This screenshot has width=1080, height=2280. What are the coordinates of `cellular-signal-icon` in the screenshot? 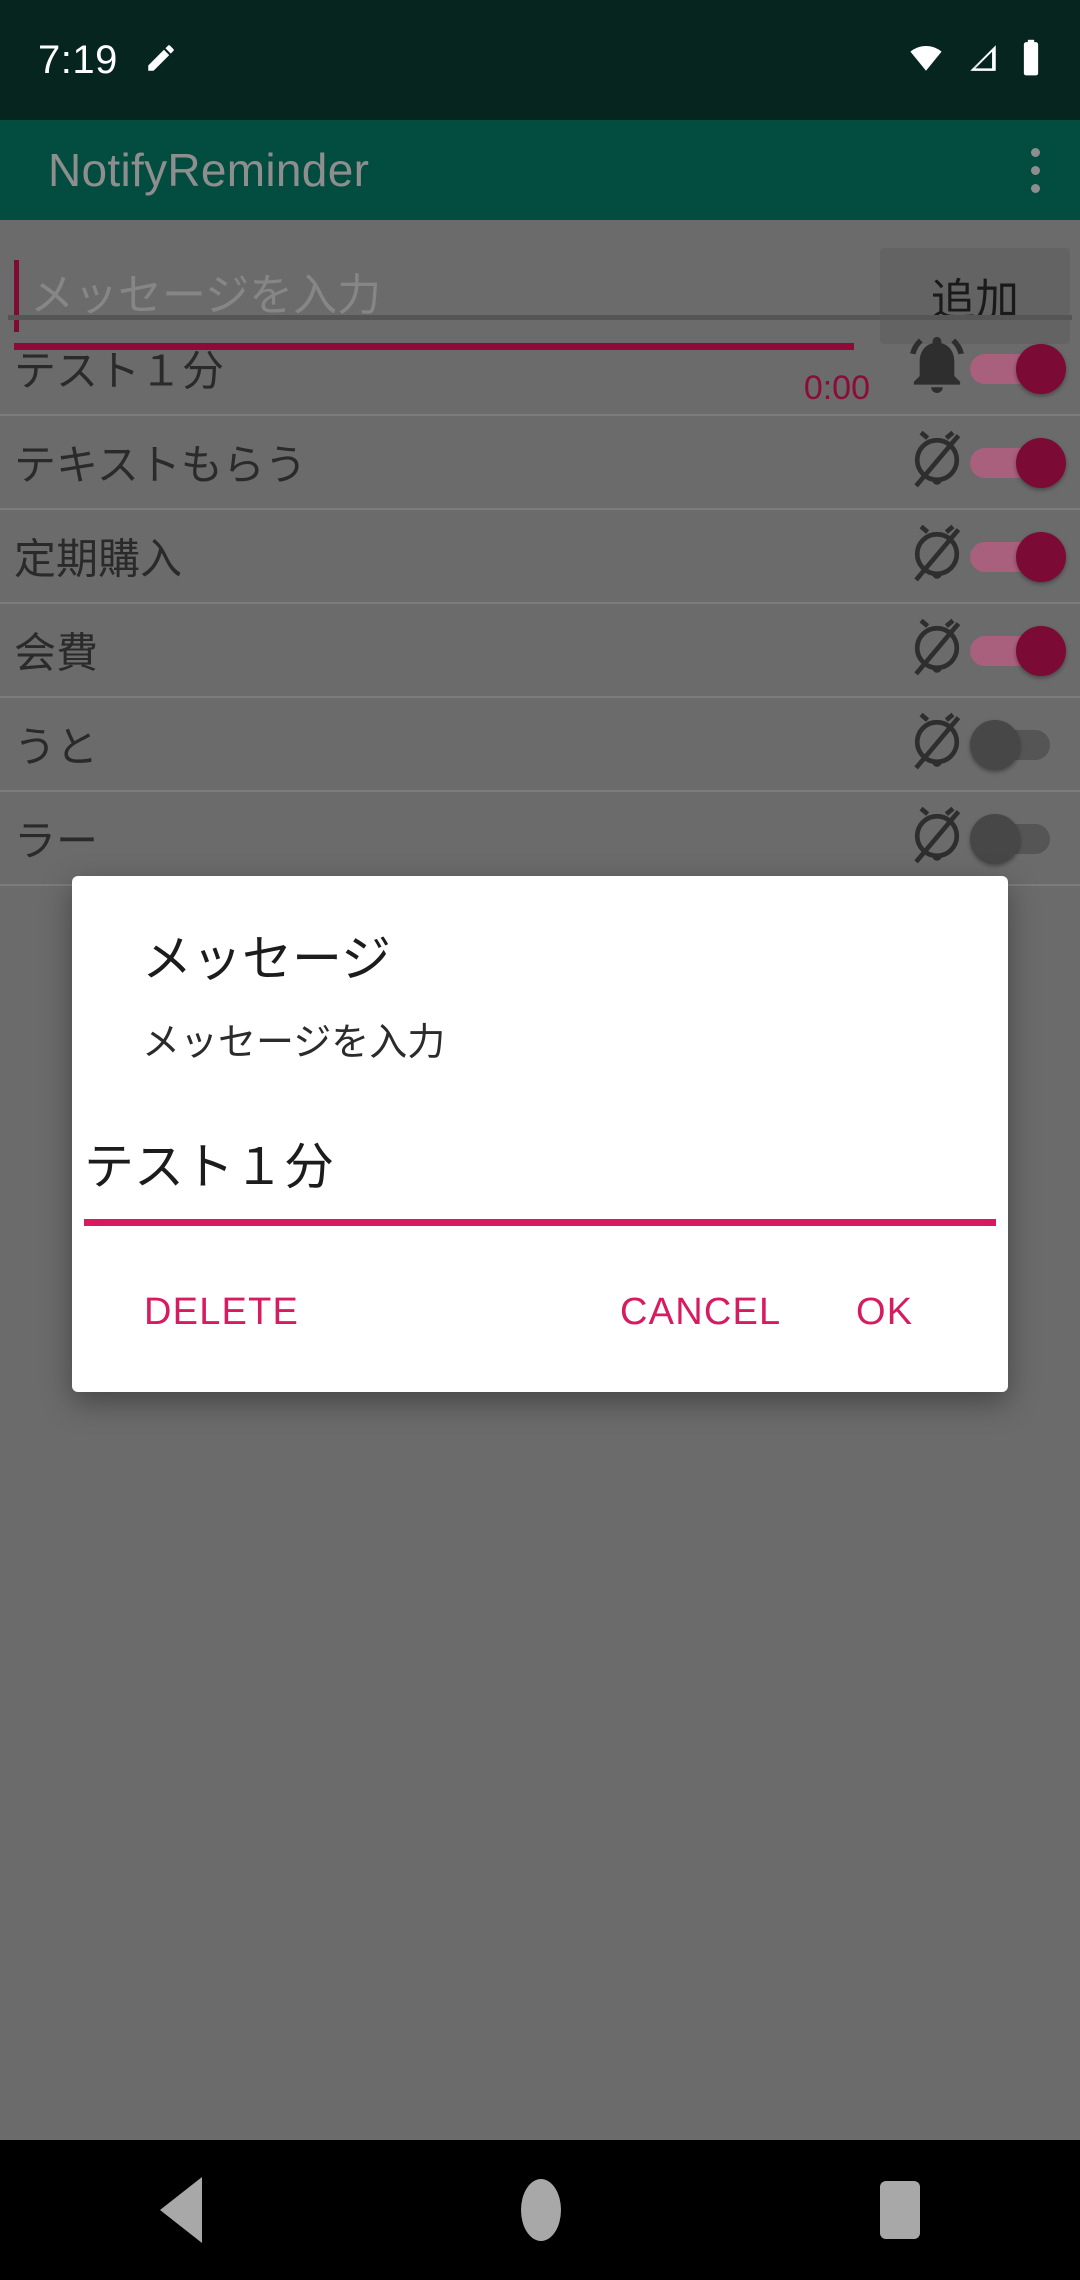 It's located at (983, 60).